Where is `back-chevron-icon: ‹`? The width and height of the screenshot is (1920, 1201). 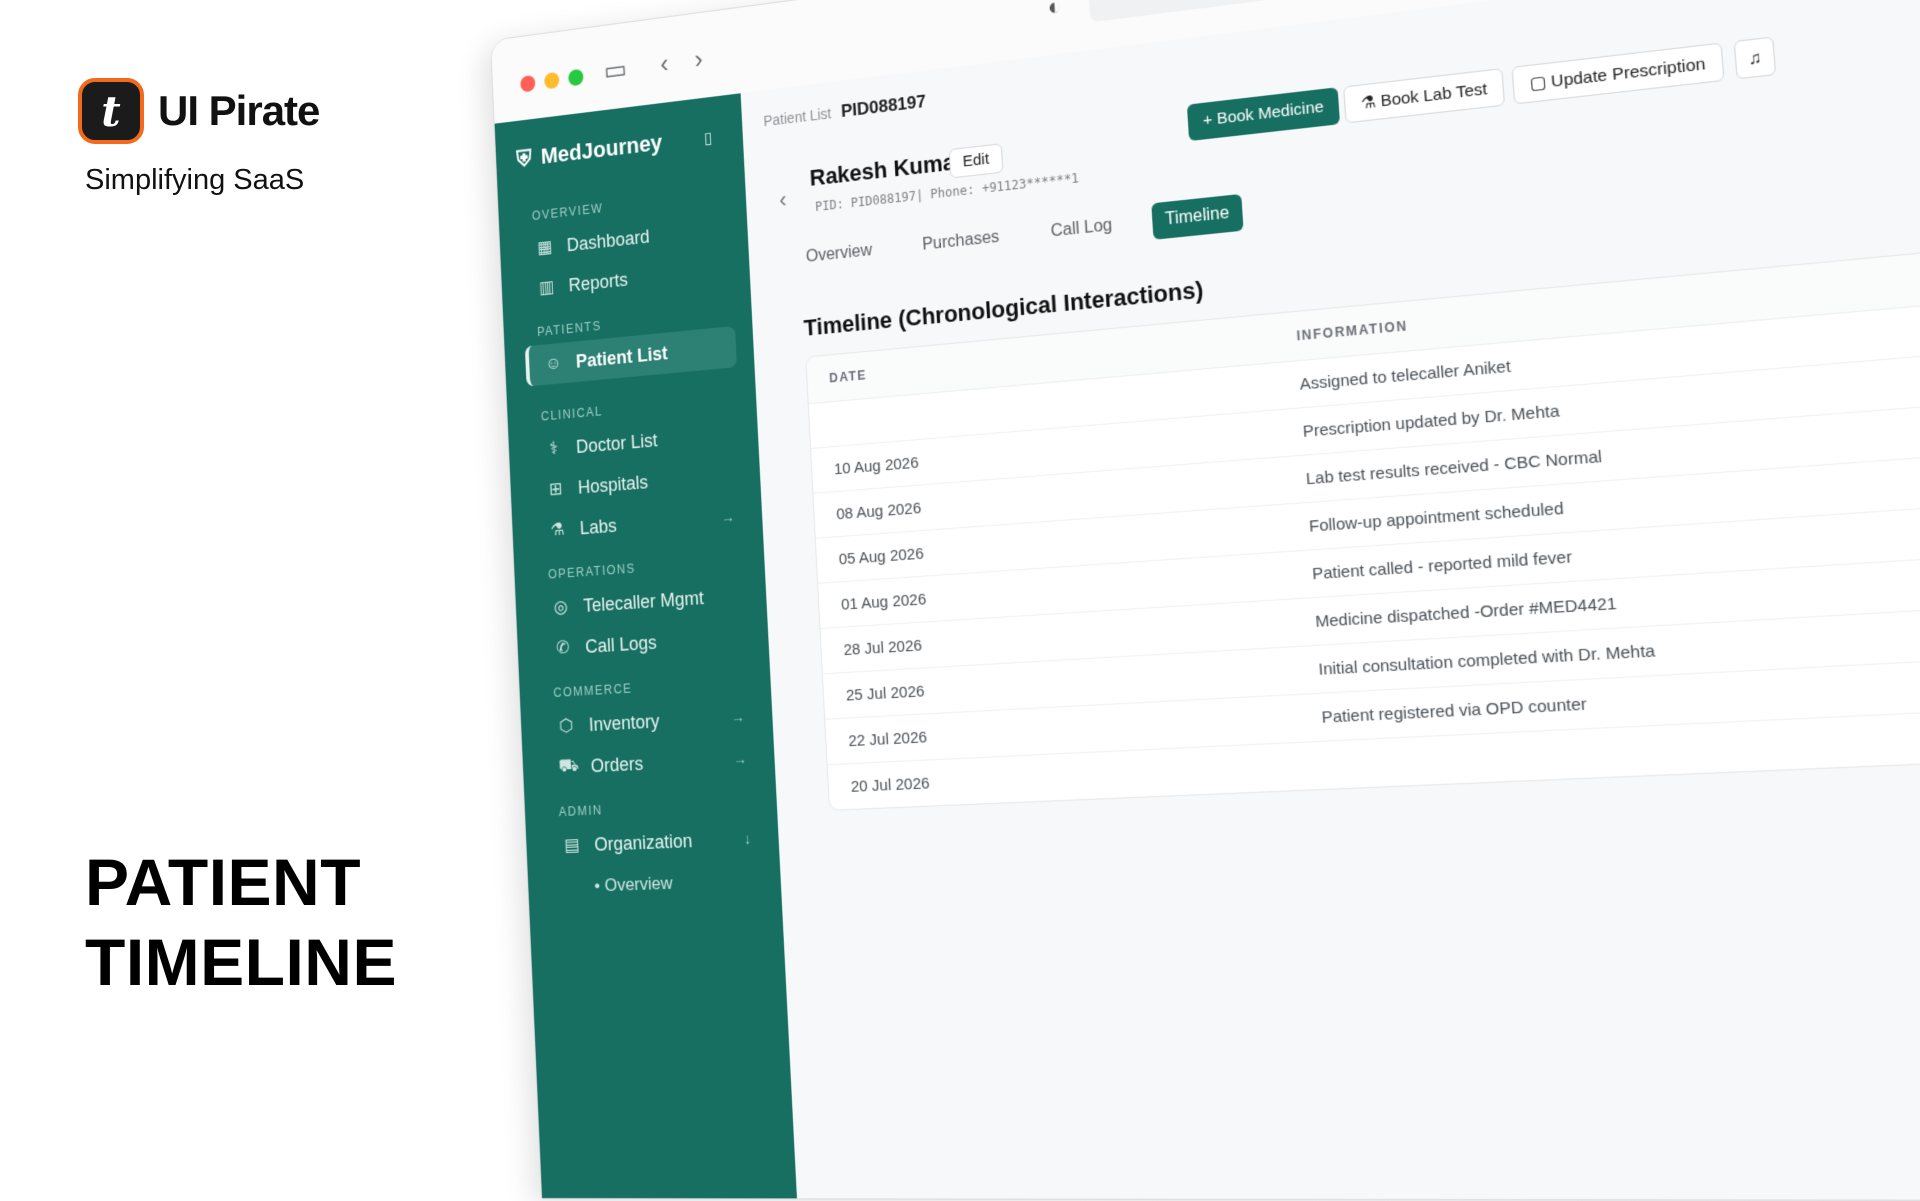 back-chevron-icon: ‹ is located at coordinates (783, 200).